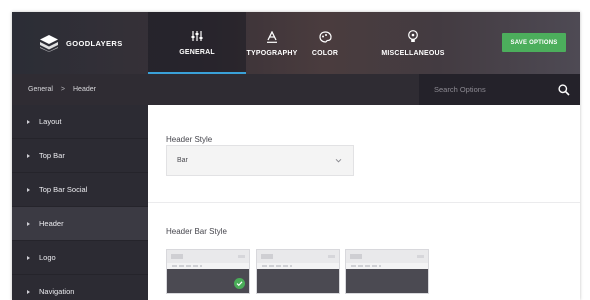 This screenshot has height=300, width=590. Describe the element at coordinates (239, 283) in the screenshot. I see `selected-check-icon` at that location.